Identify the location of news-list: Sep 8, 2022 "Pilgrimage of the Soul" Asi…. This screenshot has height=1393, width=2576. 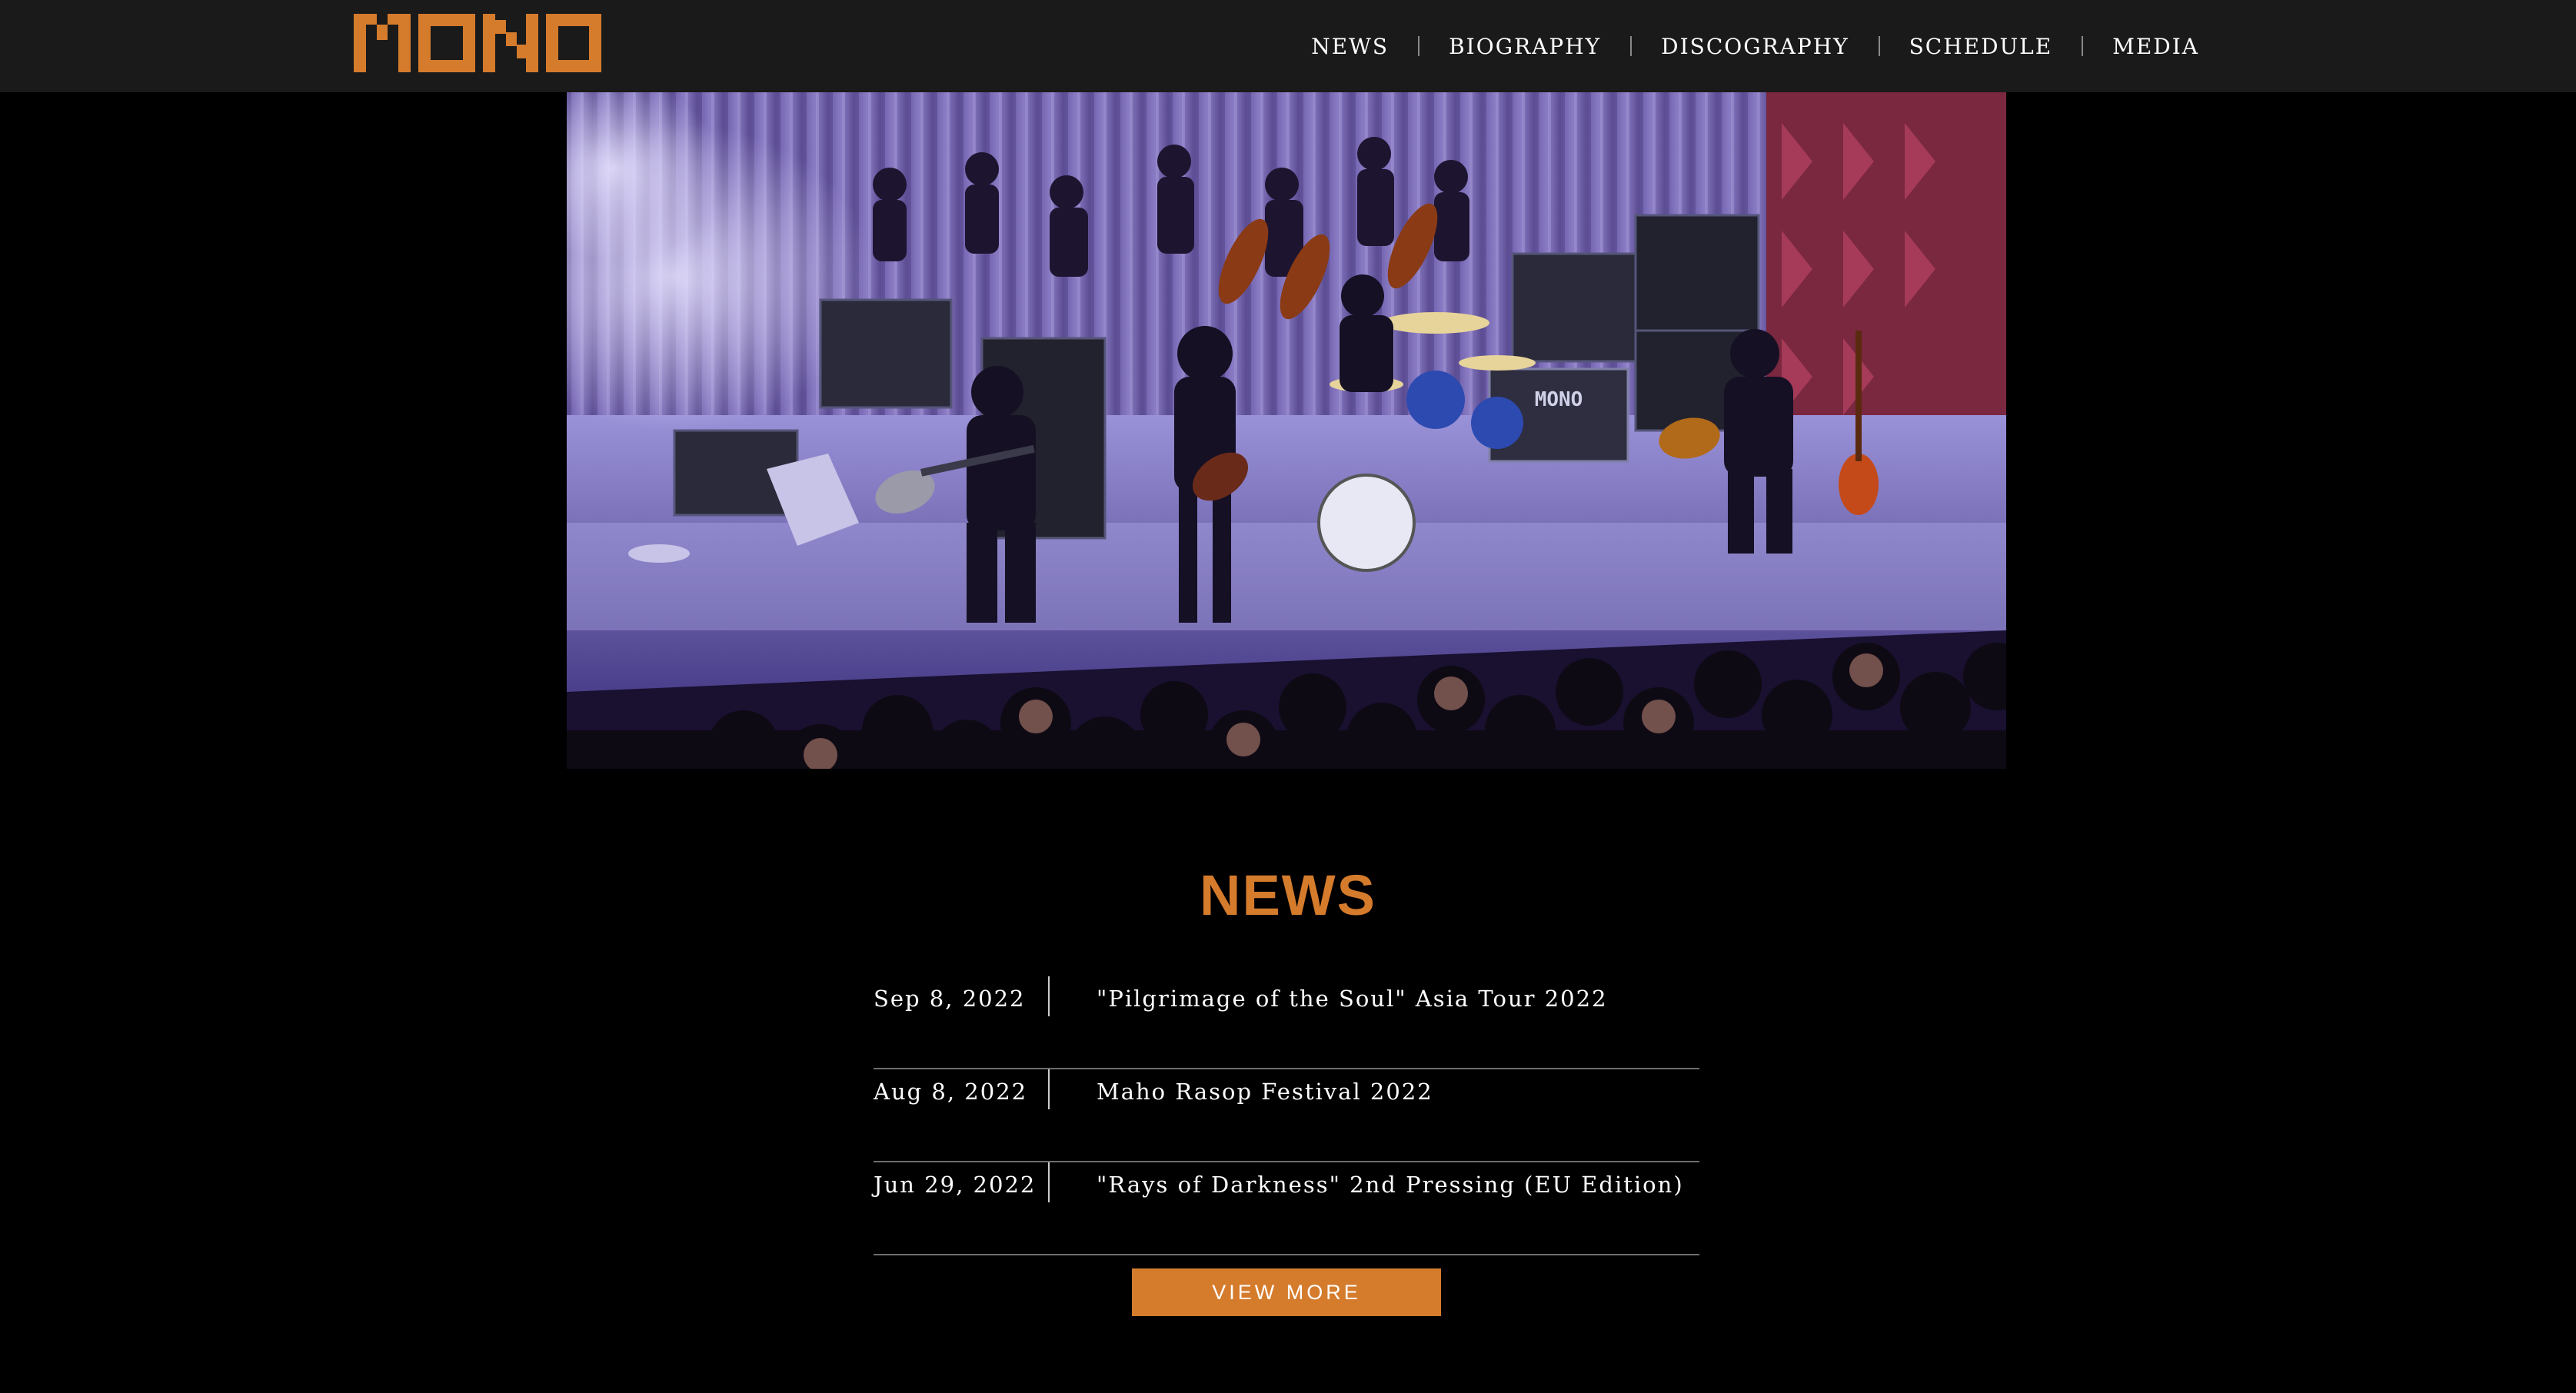
(1287, 1115).